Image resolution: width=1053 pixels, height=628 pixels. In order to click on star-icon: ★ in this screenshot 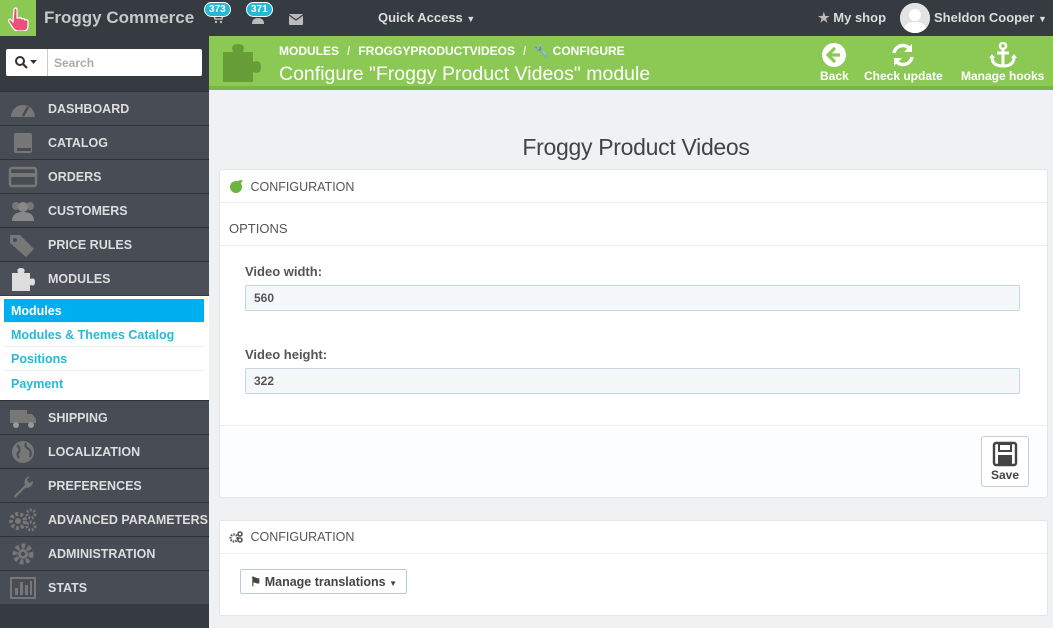, I will do `click(824, 17)`.